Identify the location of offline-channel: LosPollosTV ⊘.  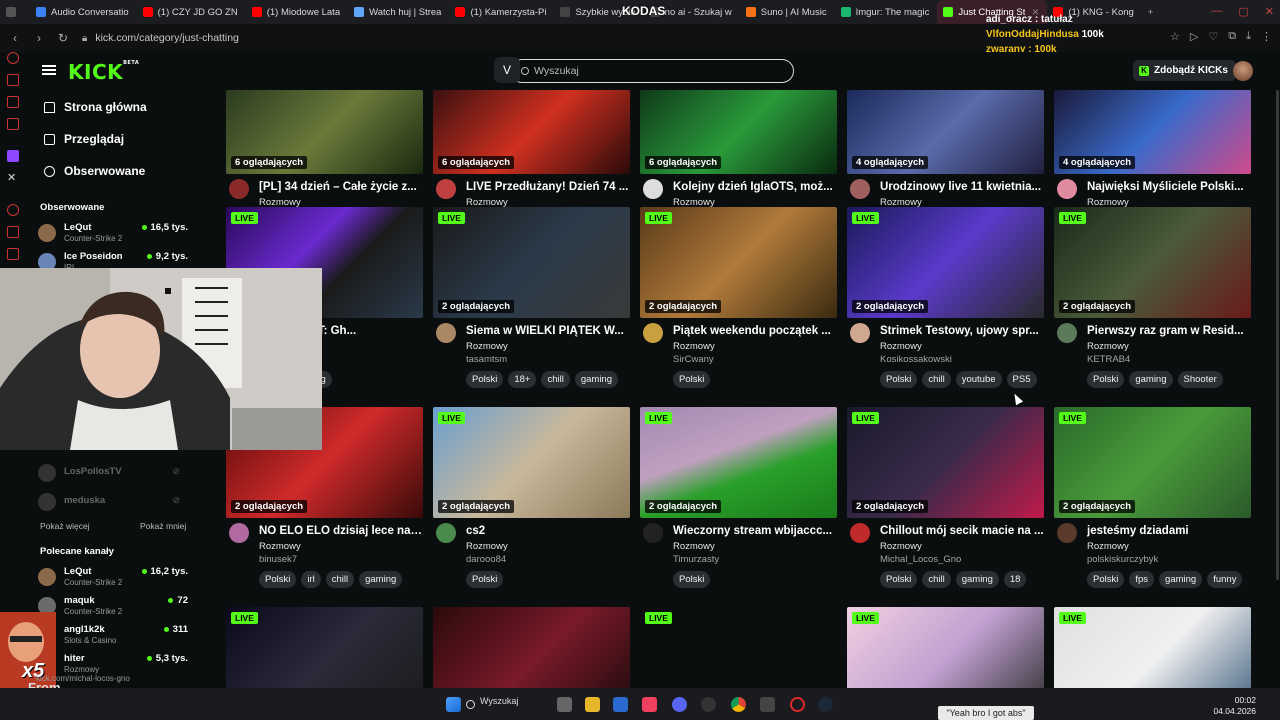
(113, 474).